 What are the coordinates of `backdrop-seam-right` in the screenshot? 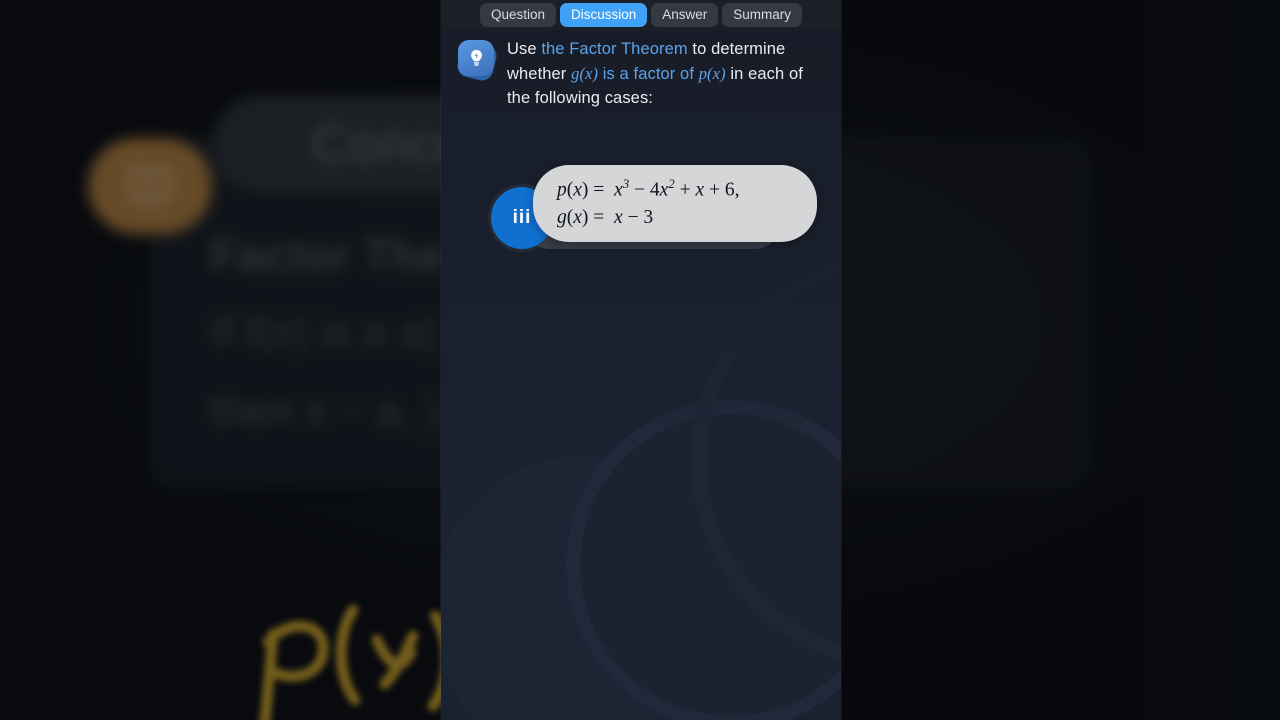 It's located at (841, 360).